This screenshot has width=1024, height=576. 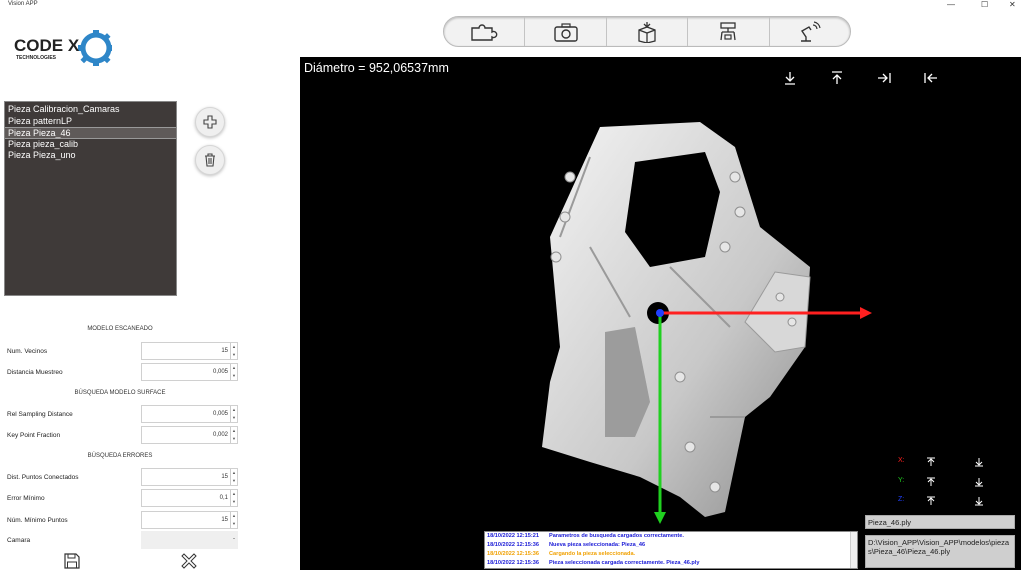 I want to click on delete-piece-button, so click(x=210, y=160).